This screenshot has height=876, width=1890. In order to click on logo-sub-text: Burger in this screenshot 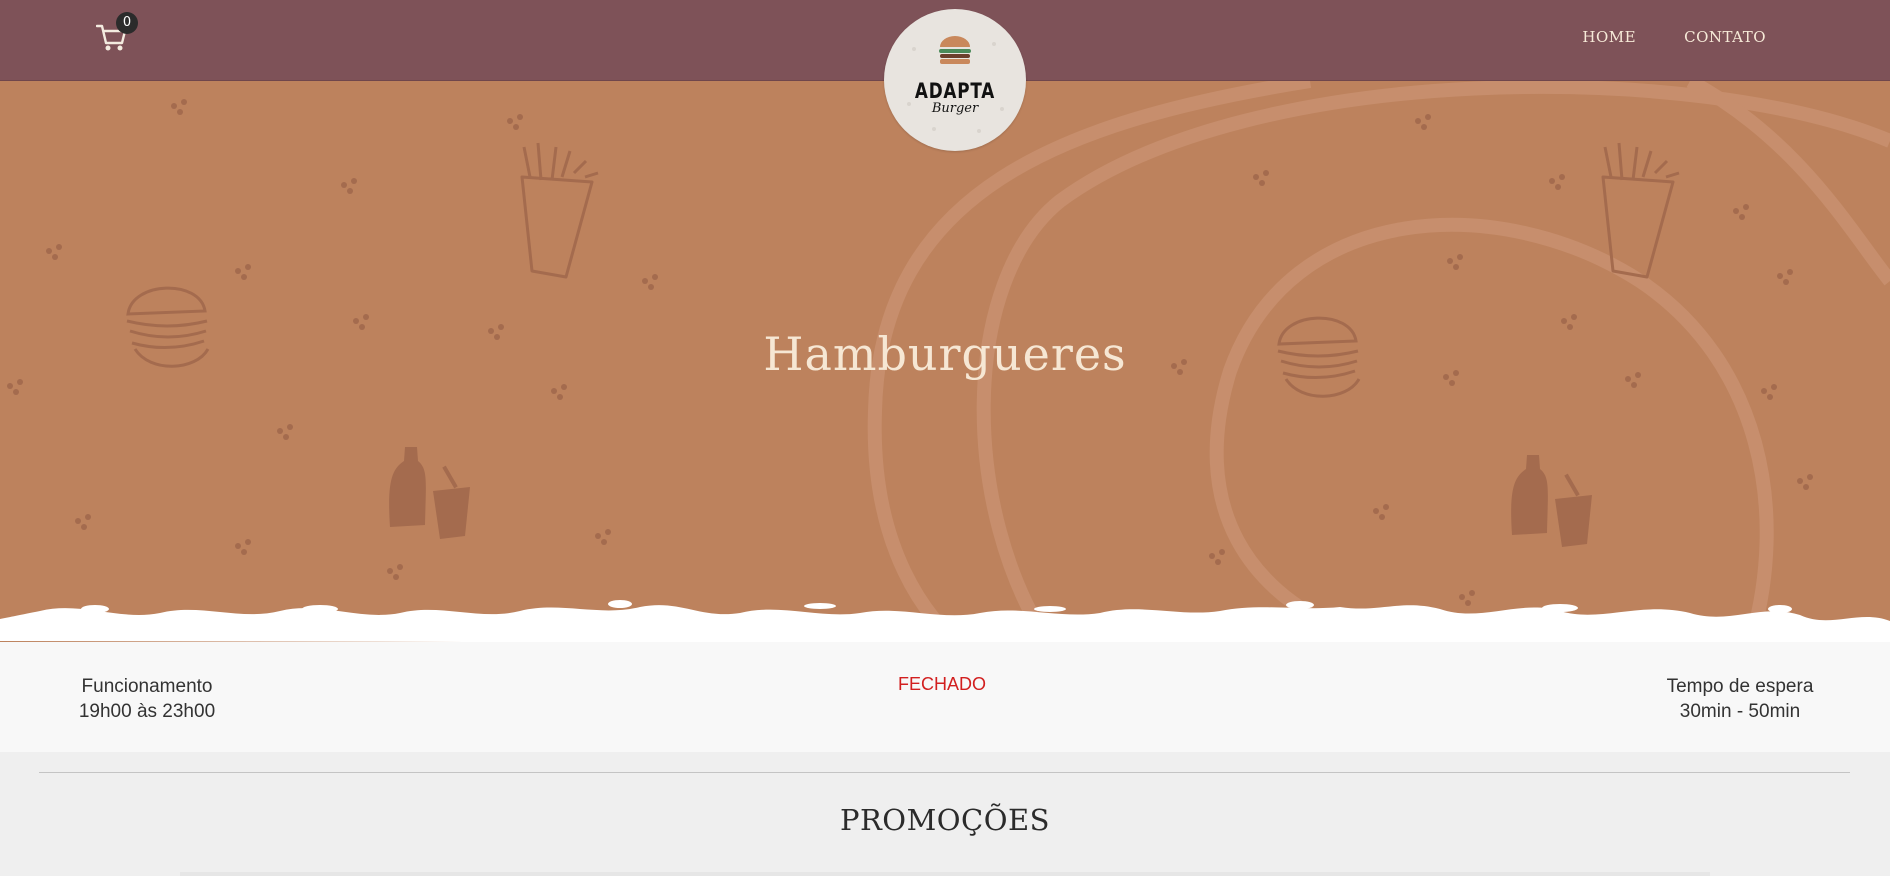, I will do `click(955, 108)`.